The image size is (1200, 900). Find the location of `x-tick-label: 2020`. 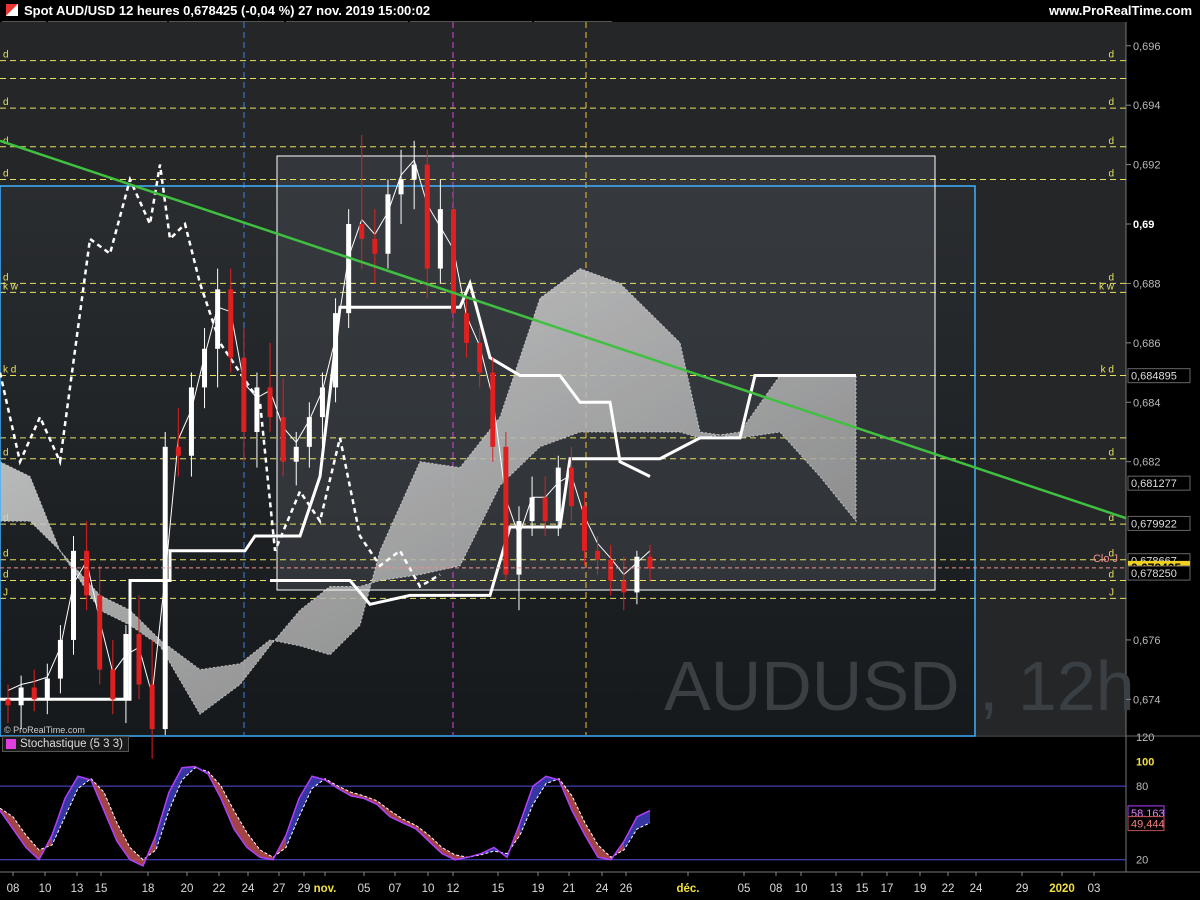

x-tick-label: 2020 is located at coordinates (1062, 889).